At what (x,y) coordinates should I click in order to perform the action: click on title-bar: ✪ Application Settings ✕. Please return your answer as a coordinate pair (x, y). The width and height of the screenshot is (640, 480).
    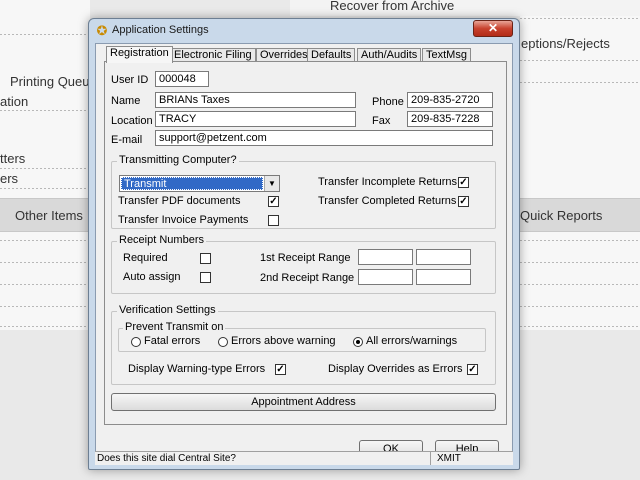
    Looking at the image, I should click on (304, 31).